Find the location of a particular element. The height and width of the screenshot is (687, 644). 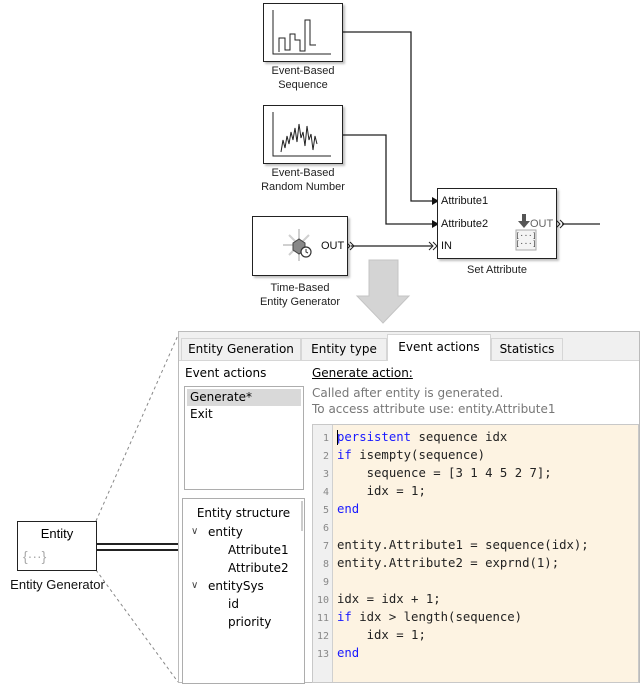

code-line: if isempty(sequence) is located at coordinates (411, 455).